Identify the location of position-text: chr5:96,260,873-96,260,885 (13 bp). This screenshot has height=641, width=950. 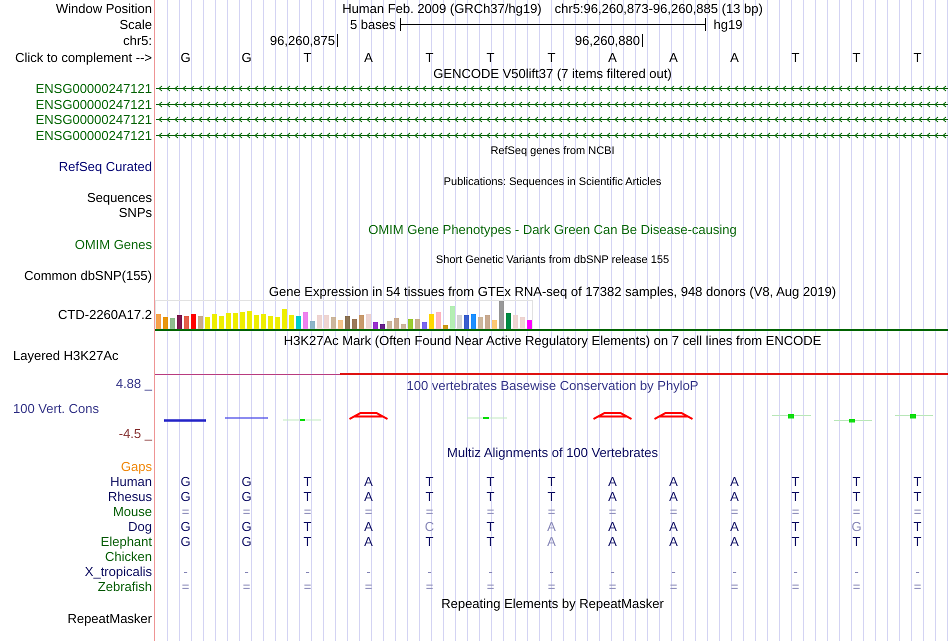
(658, 8).